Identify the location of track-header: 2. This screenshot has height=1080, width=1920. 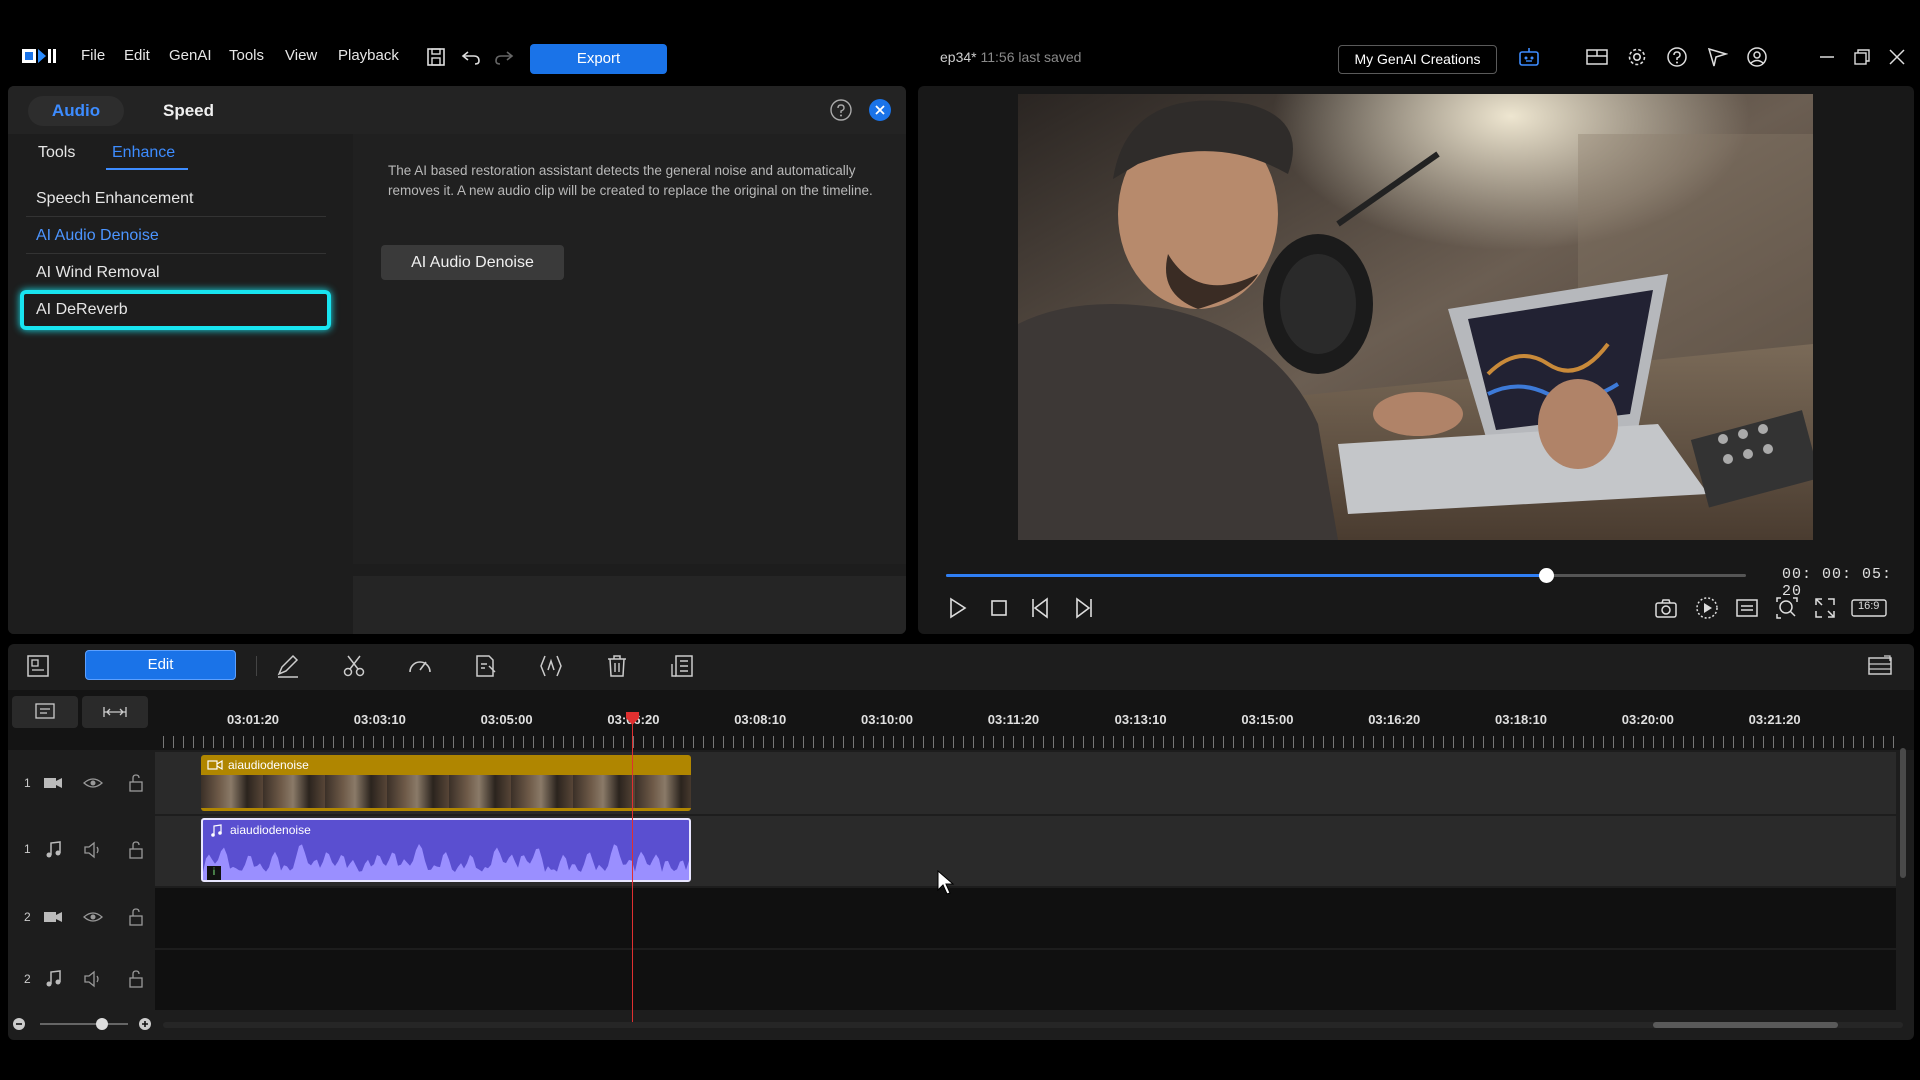
(80, 918).